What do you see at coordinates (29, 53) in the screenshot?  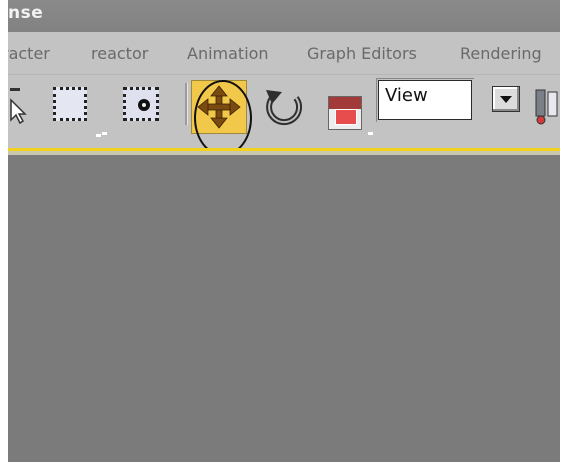 I see `menu-item-character: racter` at bounding box center [29, 53].